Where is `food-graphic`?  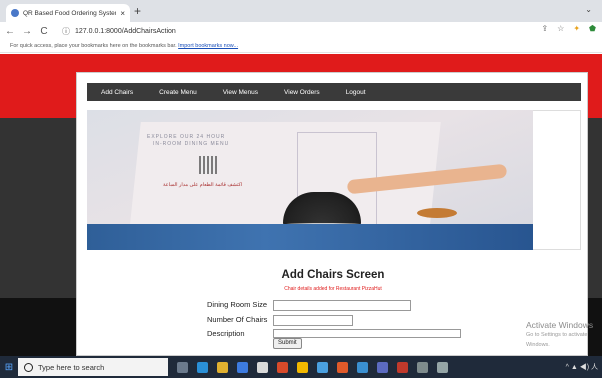 food-graphic is located at coordinates (437, 213).